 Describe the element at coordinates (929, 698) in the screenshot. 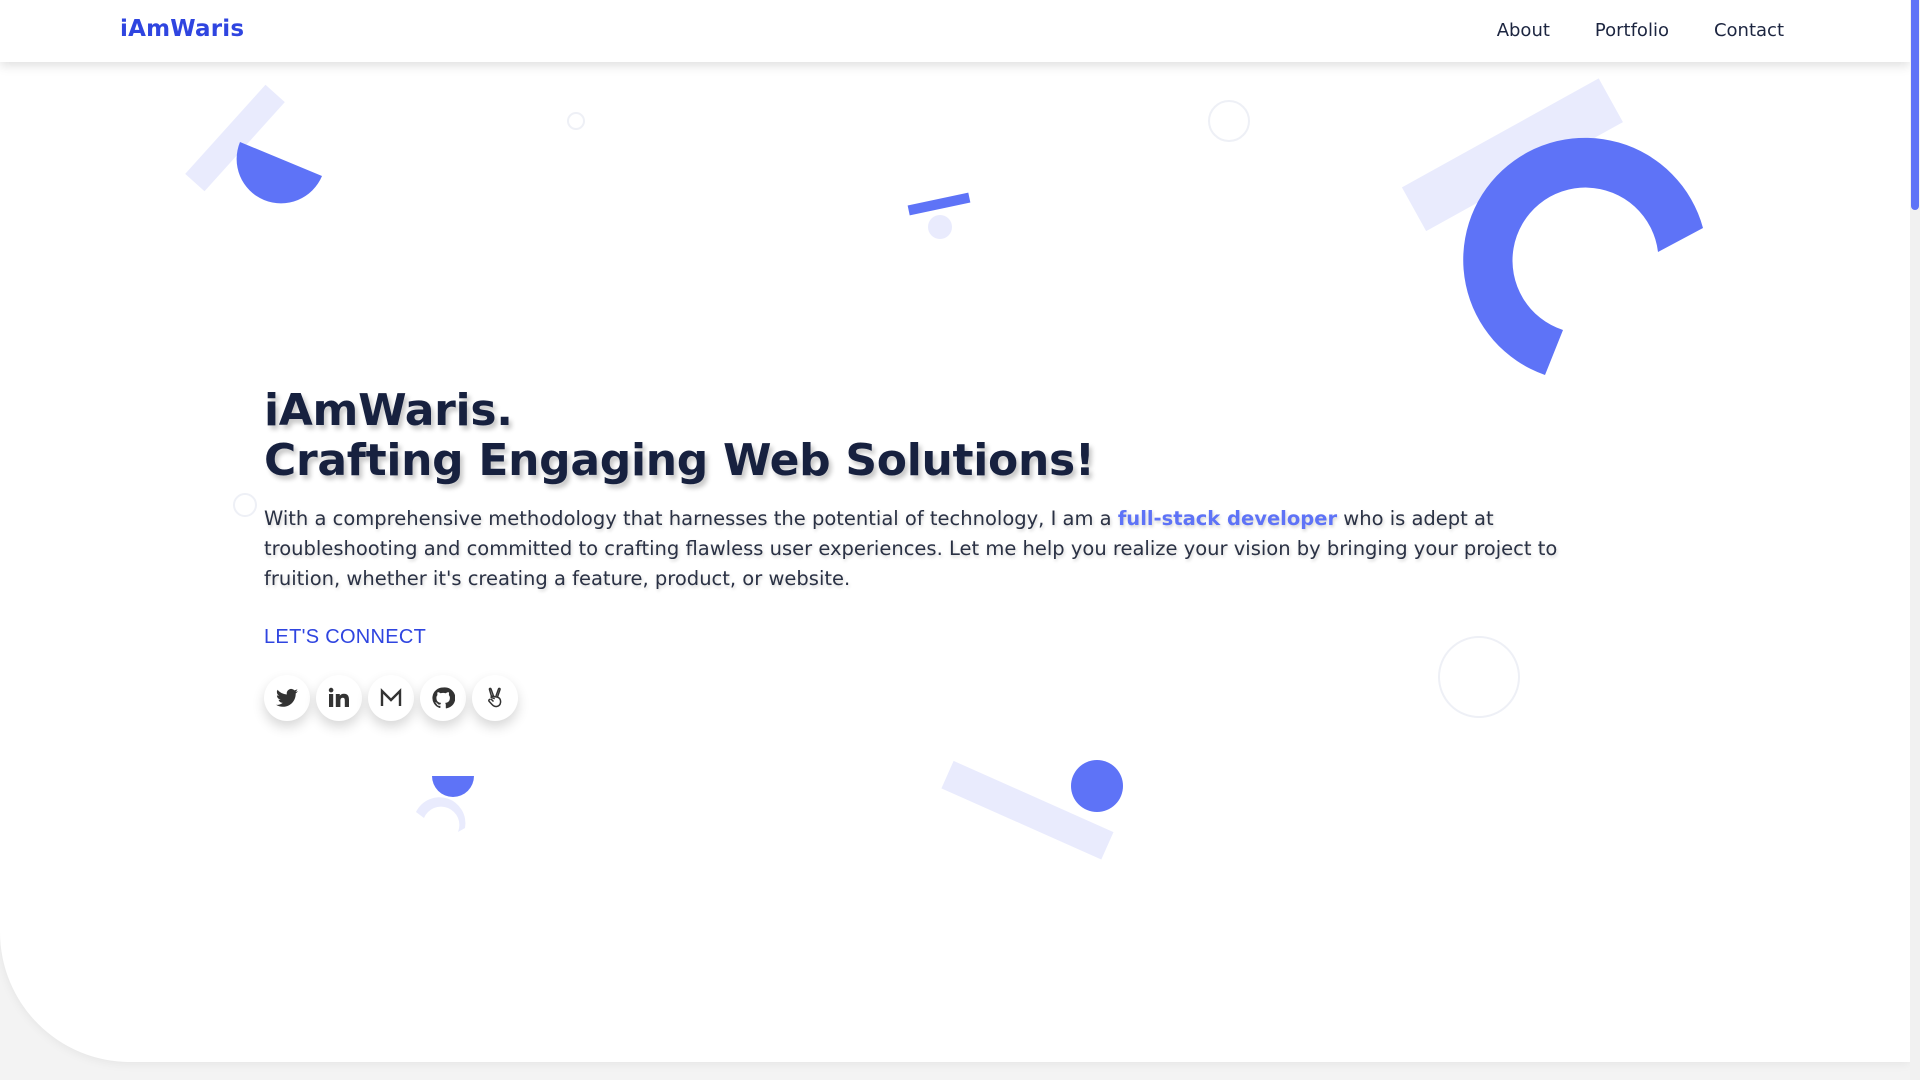

I see `social-links` at that location.